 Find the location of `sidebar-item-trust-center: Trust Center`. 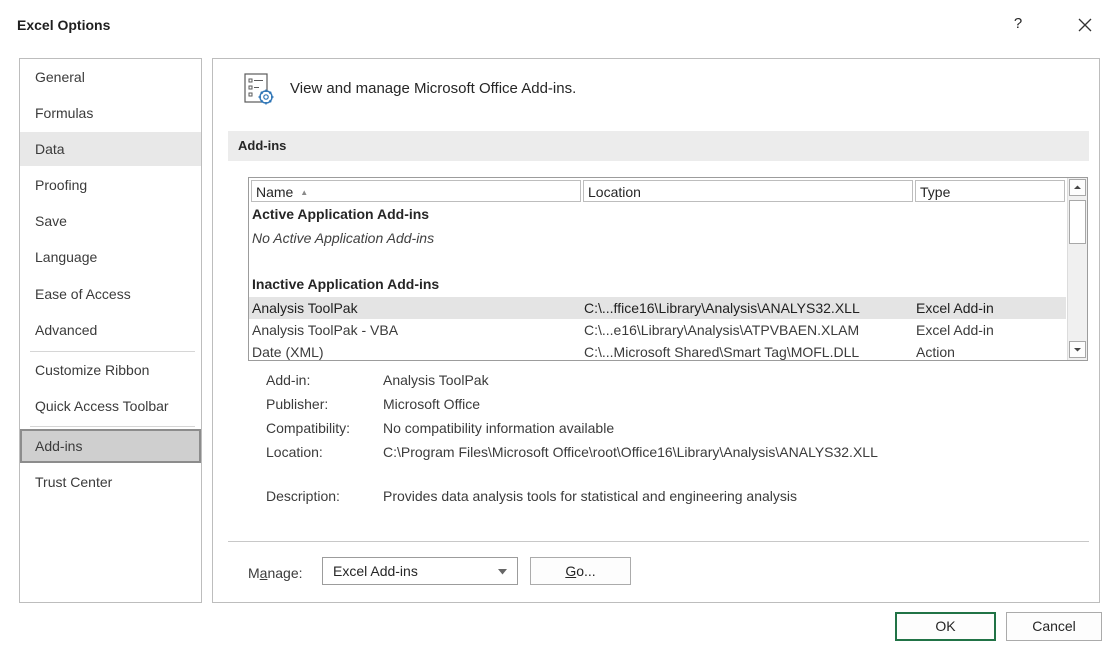

sidebar-item-trust-center: Trust Center is located at coordinates (110, 482).